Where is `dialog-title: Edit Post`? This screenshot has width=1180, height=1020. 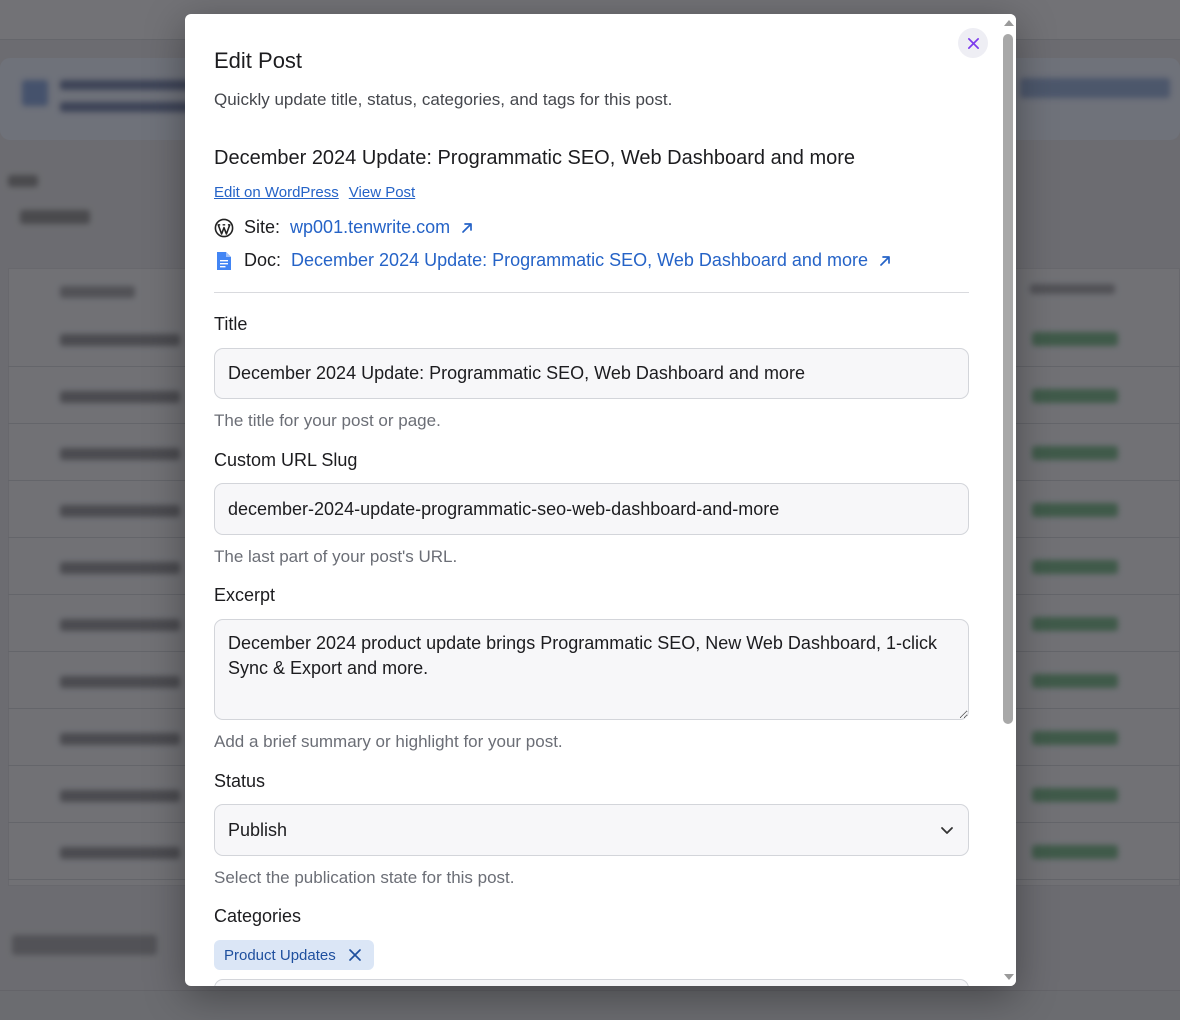
dialog-title: Edit Post is located at coordinates (258, 60).